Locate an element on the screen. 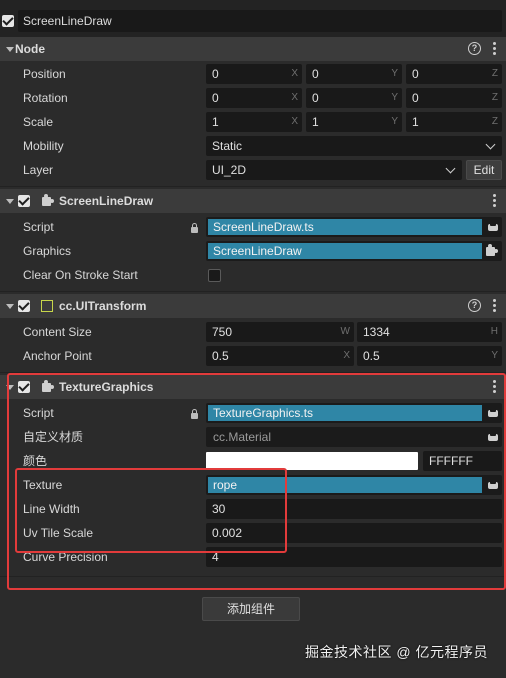 Image resolution: width=506 pixels, height=678 pixels. anchor-y-input: 0.5 Y is located at coordinates (429, 356).